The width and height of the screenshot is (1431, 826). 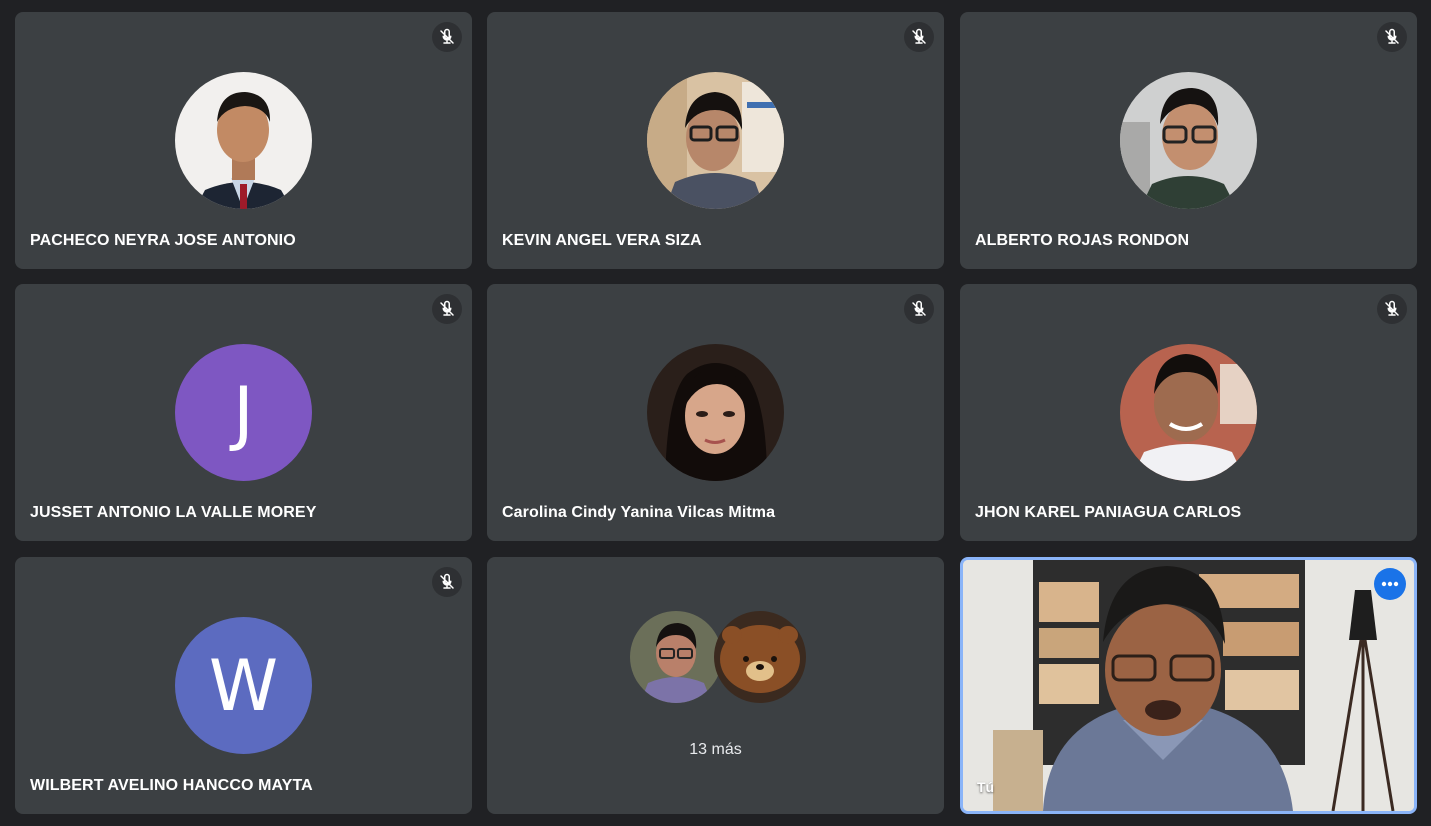 I want to click on self-video, so click(x=1188, y=685).